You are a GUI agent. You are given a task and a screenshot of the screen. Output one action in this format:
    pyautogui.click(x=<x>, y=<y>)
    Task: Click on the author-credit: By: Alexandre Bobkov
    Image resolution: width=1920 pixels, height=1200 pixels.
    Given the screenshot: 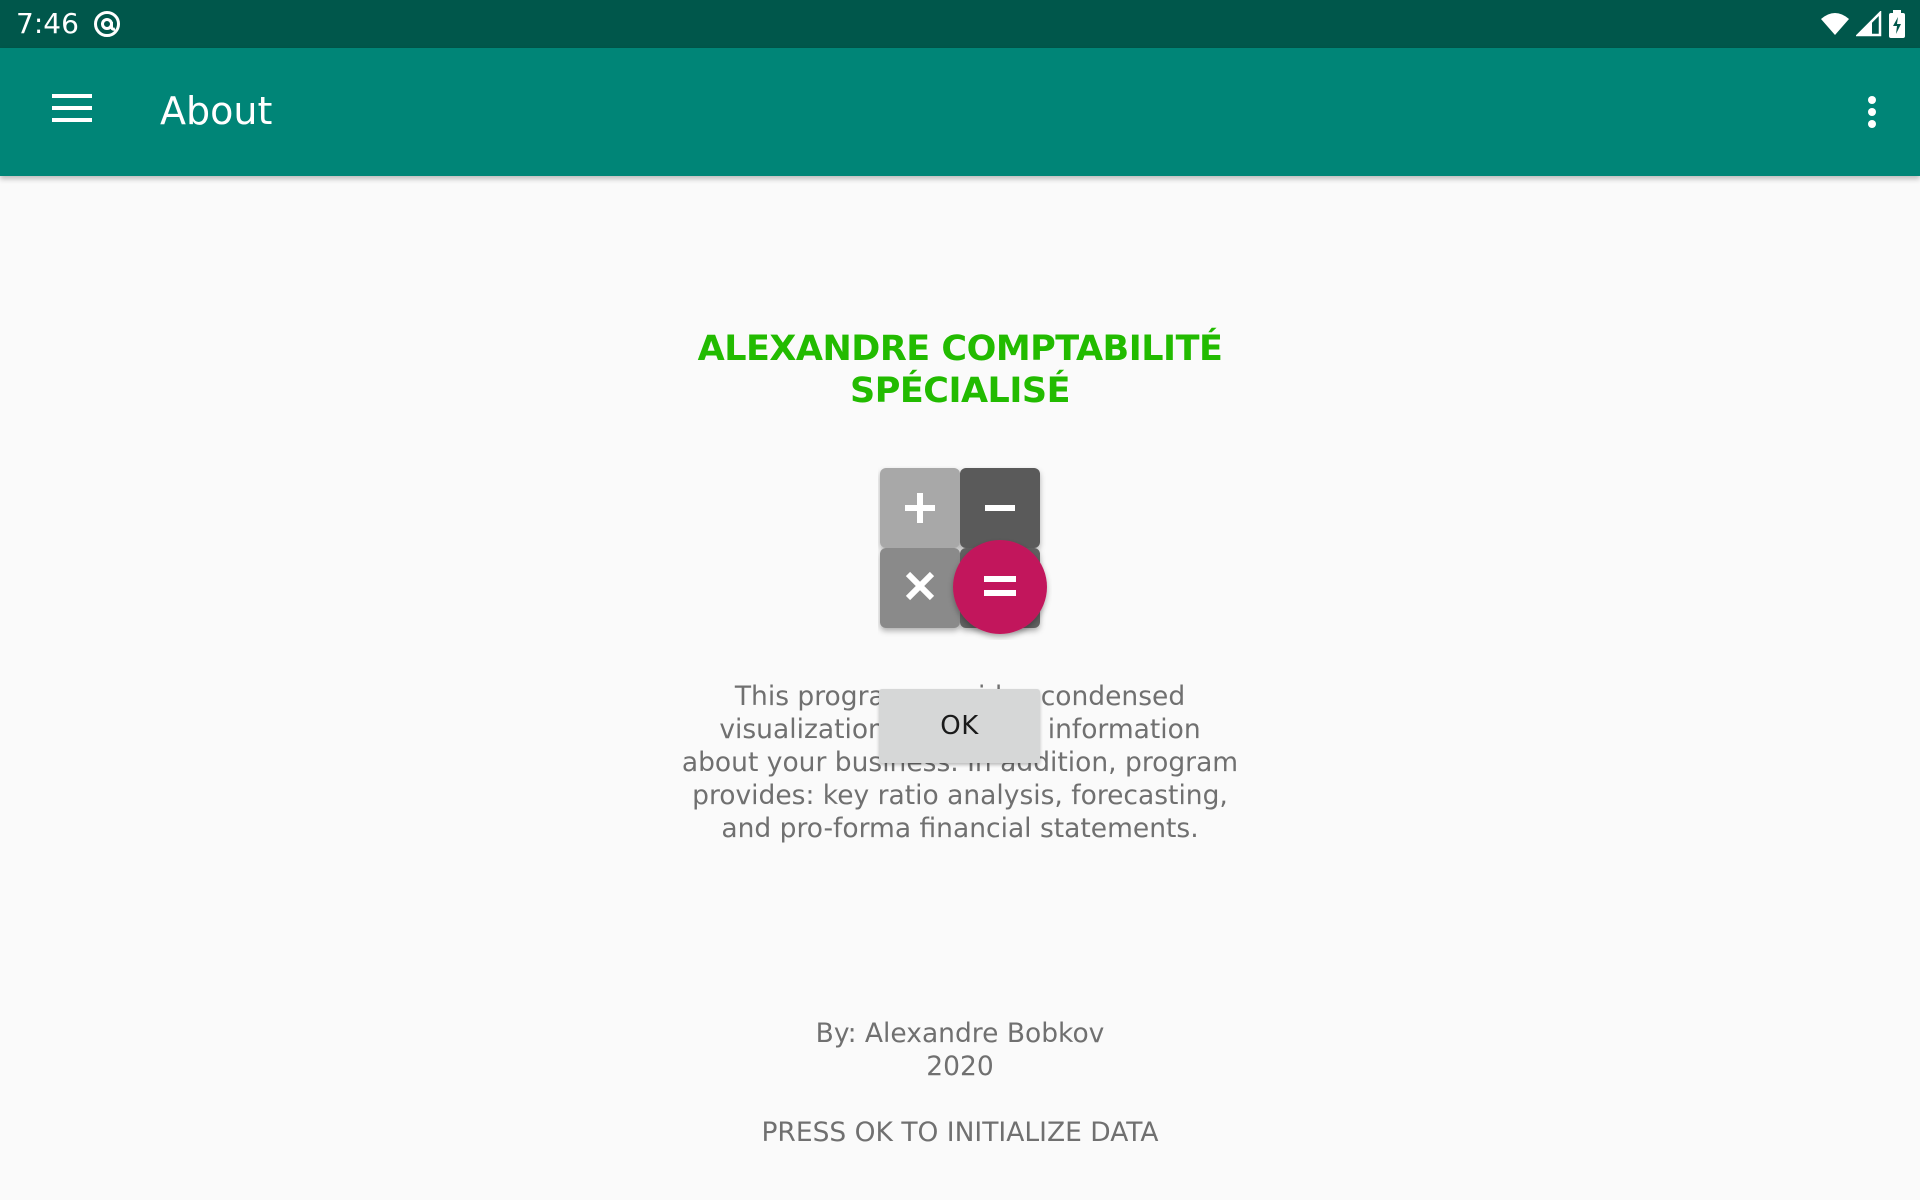 What is the action you would take?
    pyautogui.click(x=960, y=1033)
    